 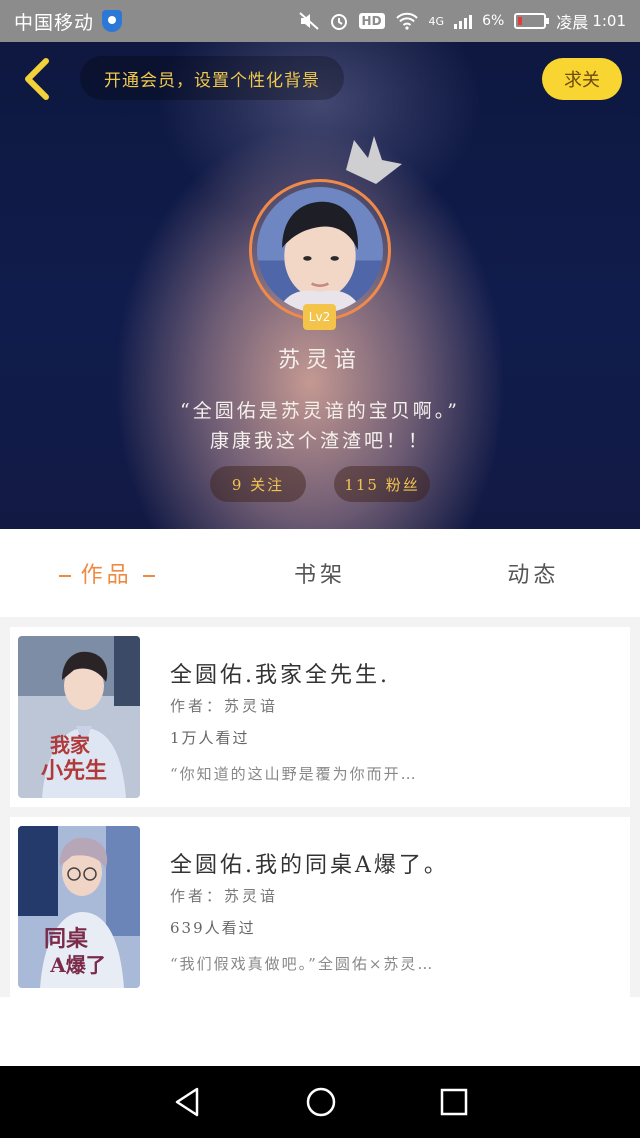 What do you see at coordinates (319, 441) in the screenshot?
I see `bio-line-2: 康康我这个渣渣吧！！` at bounding box center [319, 441].